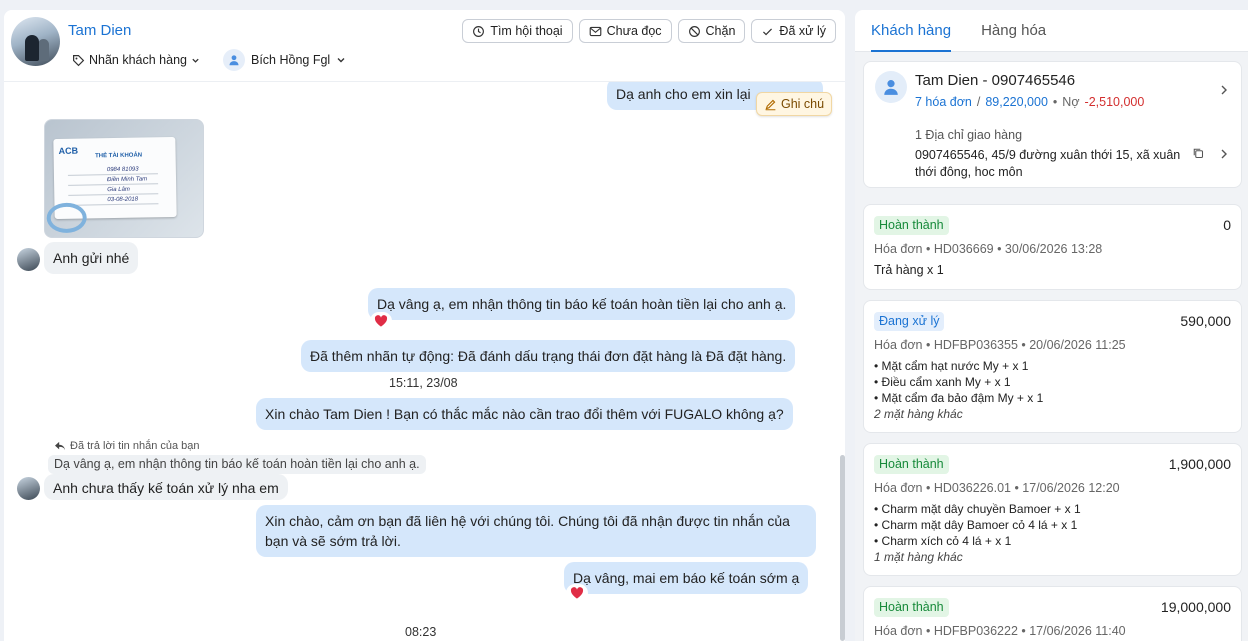  I want to click on card-date: 03-08-2018, so click(123, 200).